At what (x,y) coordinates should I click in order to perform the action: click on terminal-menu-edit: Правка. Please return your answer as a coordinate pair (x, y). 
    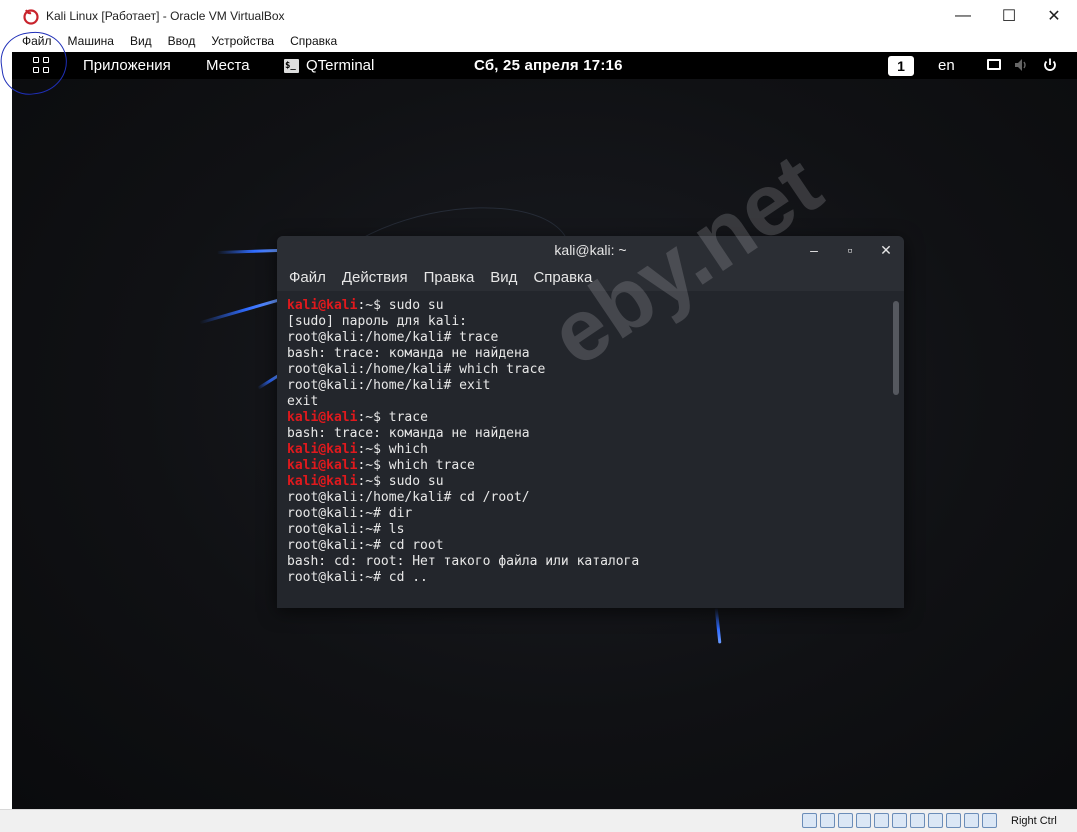
    Looking at the image, I should click on (449, 277).